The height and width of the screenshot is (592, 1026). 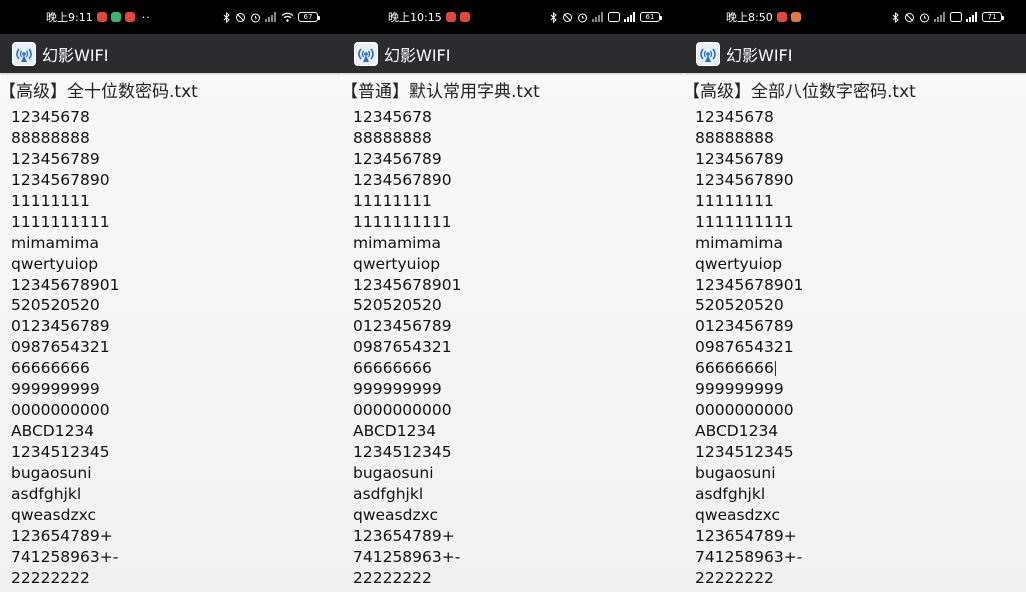 I want to click on status-left: 晚上8:50, so click(x=763, y=17).